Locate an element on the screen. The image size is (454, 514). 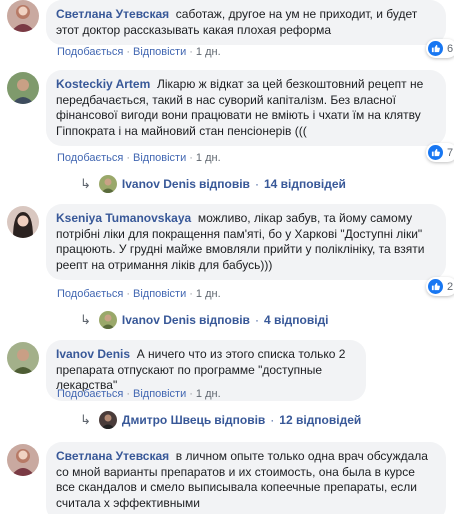
view-replies-link: ↳ Дмитро Швець відповів · 12 відповідей is located at coordinates (220, 420).